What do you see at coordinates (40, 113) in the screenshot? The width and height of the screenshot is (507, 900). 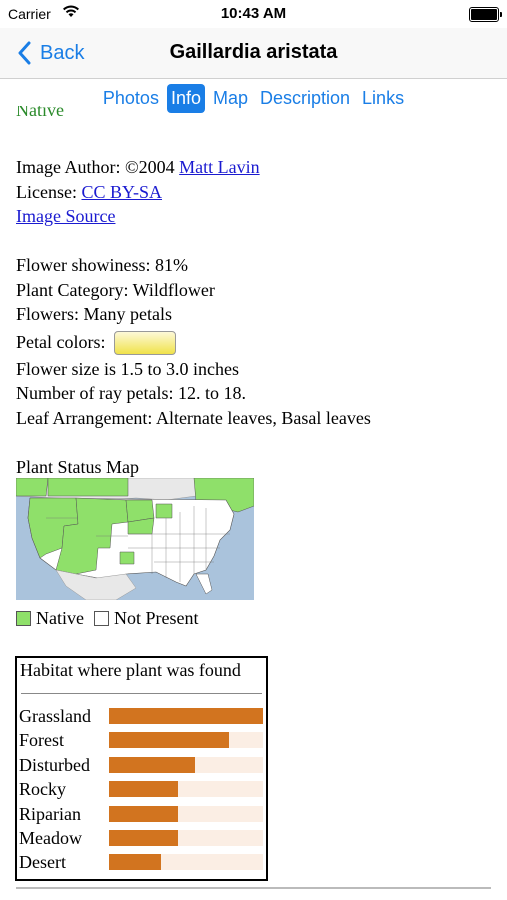 I see `native-status-text: Native` at bounding box center [40, 113].